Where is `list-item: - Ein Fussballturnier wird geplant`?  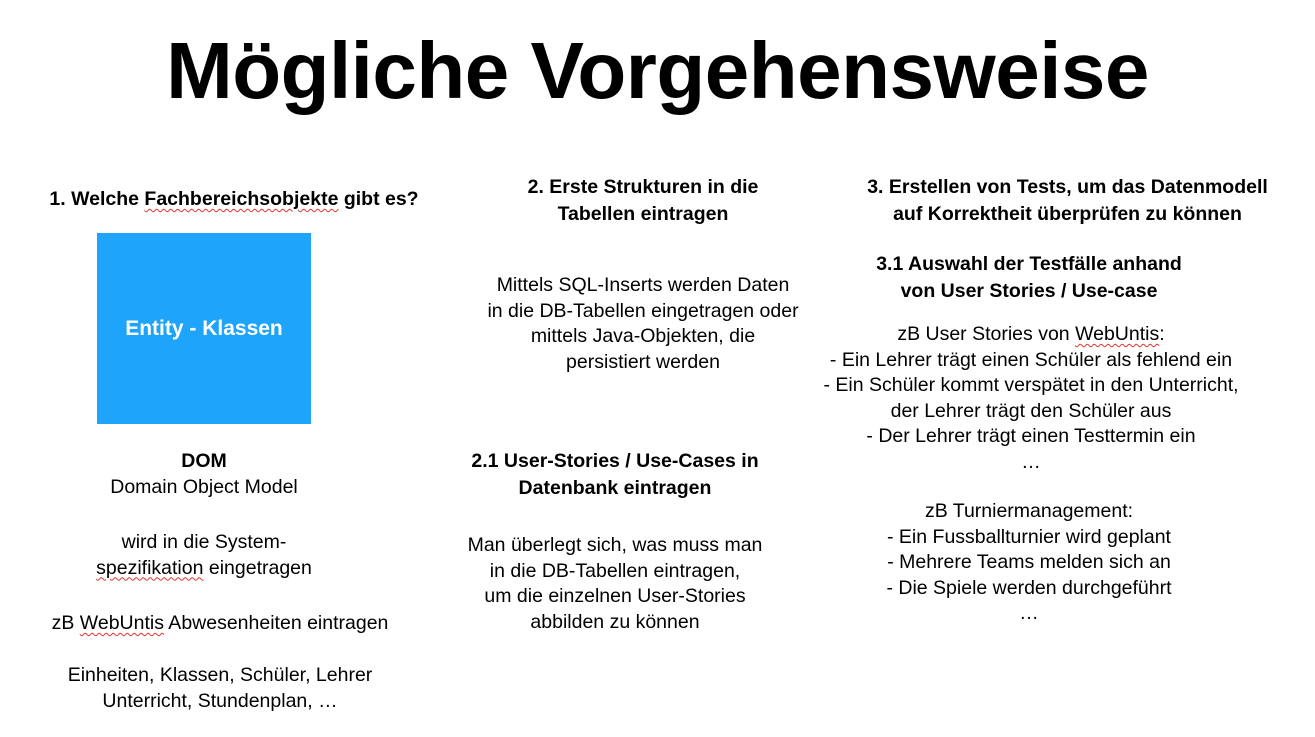 list-item: - Ein Fussballturnier wird geplant is located at coordinates (1029, 536).